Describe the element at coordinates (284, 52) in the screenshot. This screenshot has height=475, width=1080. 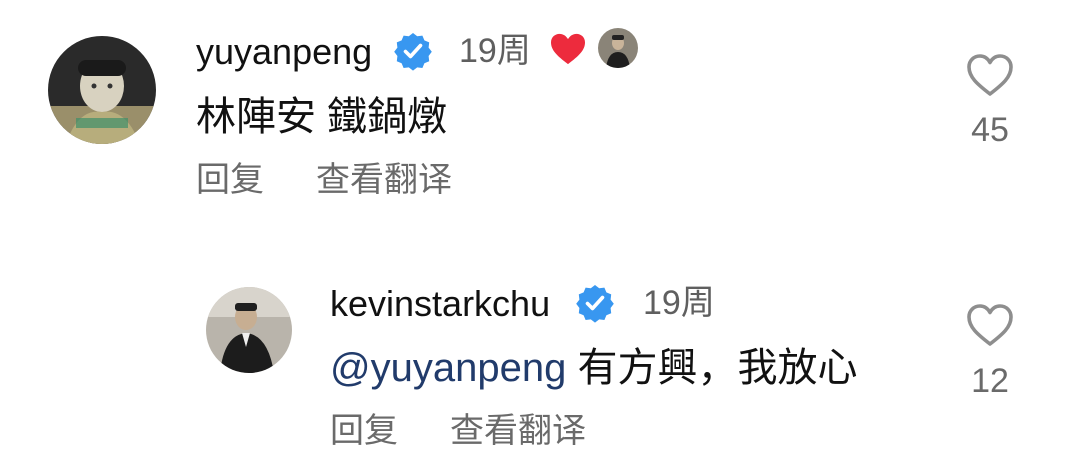
I see `comment-username: yuyanpeng` at that location.